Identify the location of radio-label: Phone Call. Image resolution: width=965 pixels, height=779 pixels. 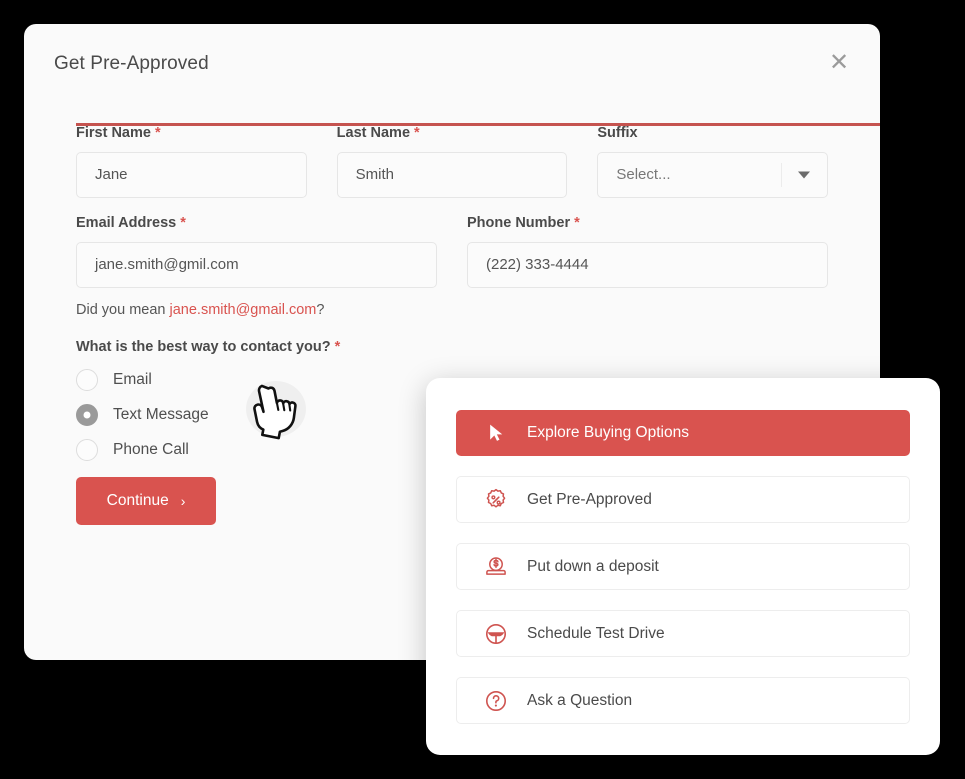
(151, 450).